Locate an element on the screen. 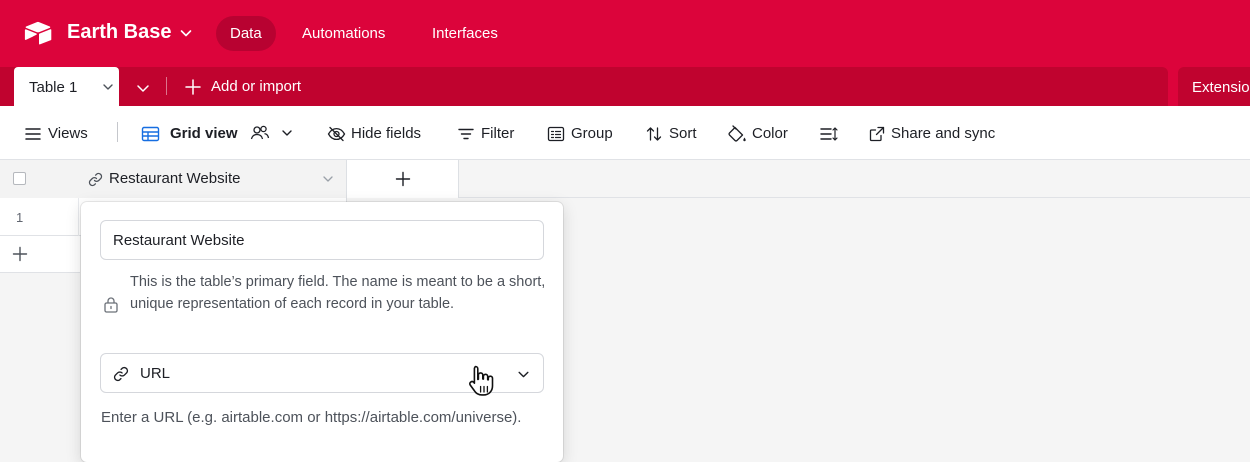  views-label: Views is located at coordinates (68, 133).